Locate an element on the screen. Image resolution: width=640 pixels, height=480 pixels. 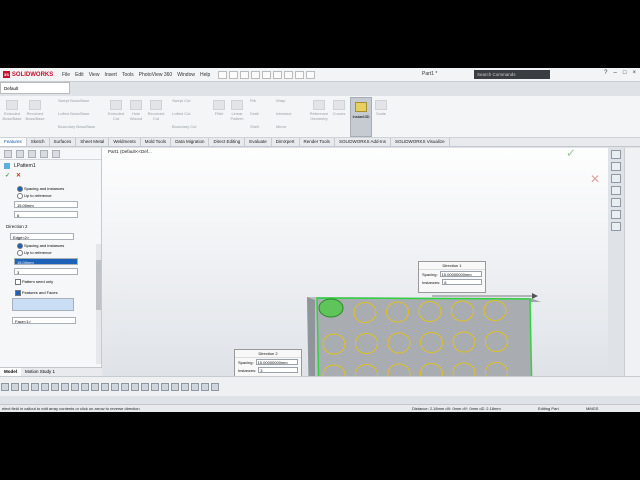
dir1-spacing-radio: Spacing and instances is located at coordinates (50, 188).